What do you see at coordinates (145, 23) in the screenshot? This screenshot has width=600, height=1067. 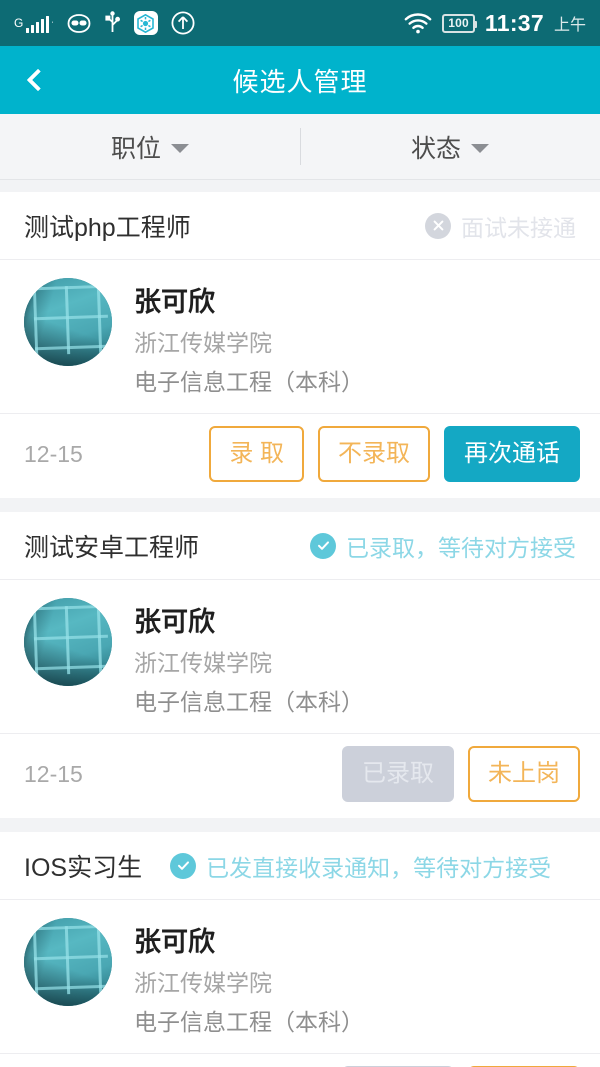 I see `nfc-icon` at bounding box center [145, 23].